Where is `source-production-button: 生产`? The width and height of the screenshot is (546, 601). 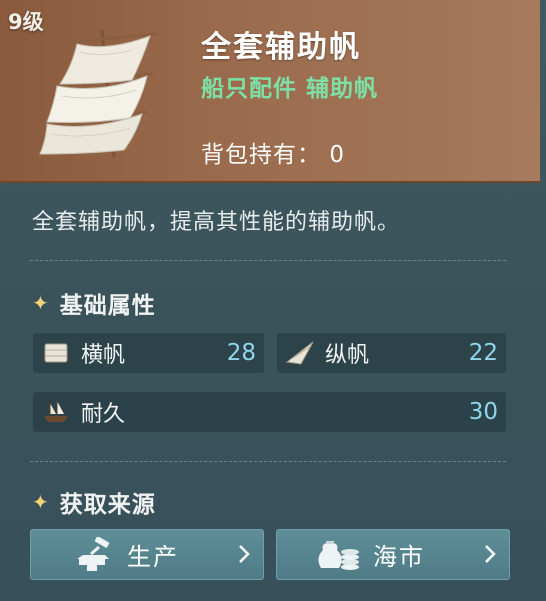
source-production-button: 生产 is located at coordinates (147, 554).